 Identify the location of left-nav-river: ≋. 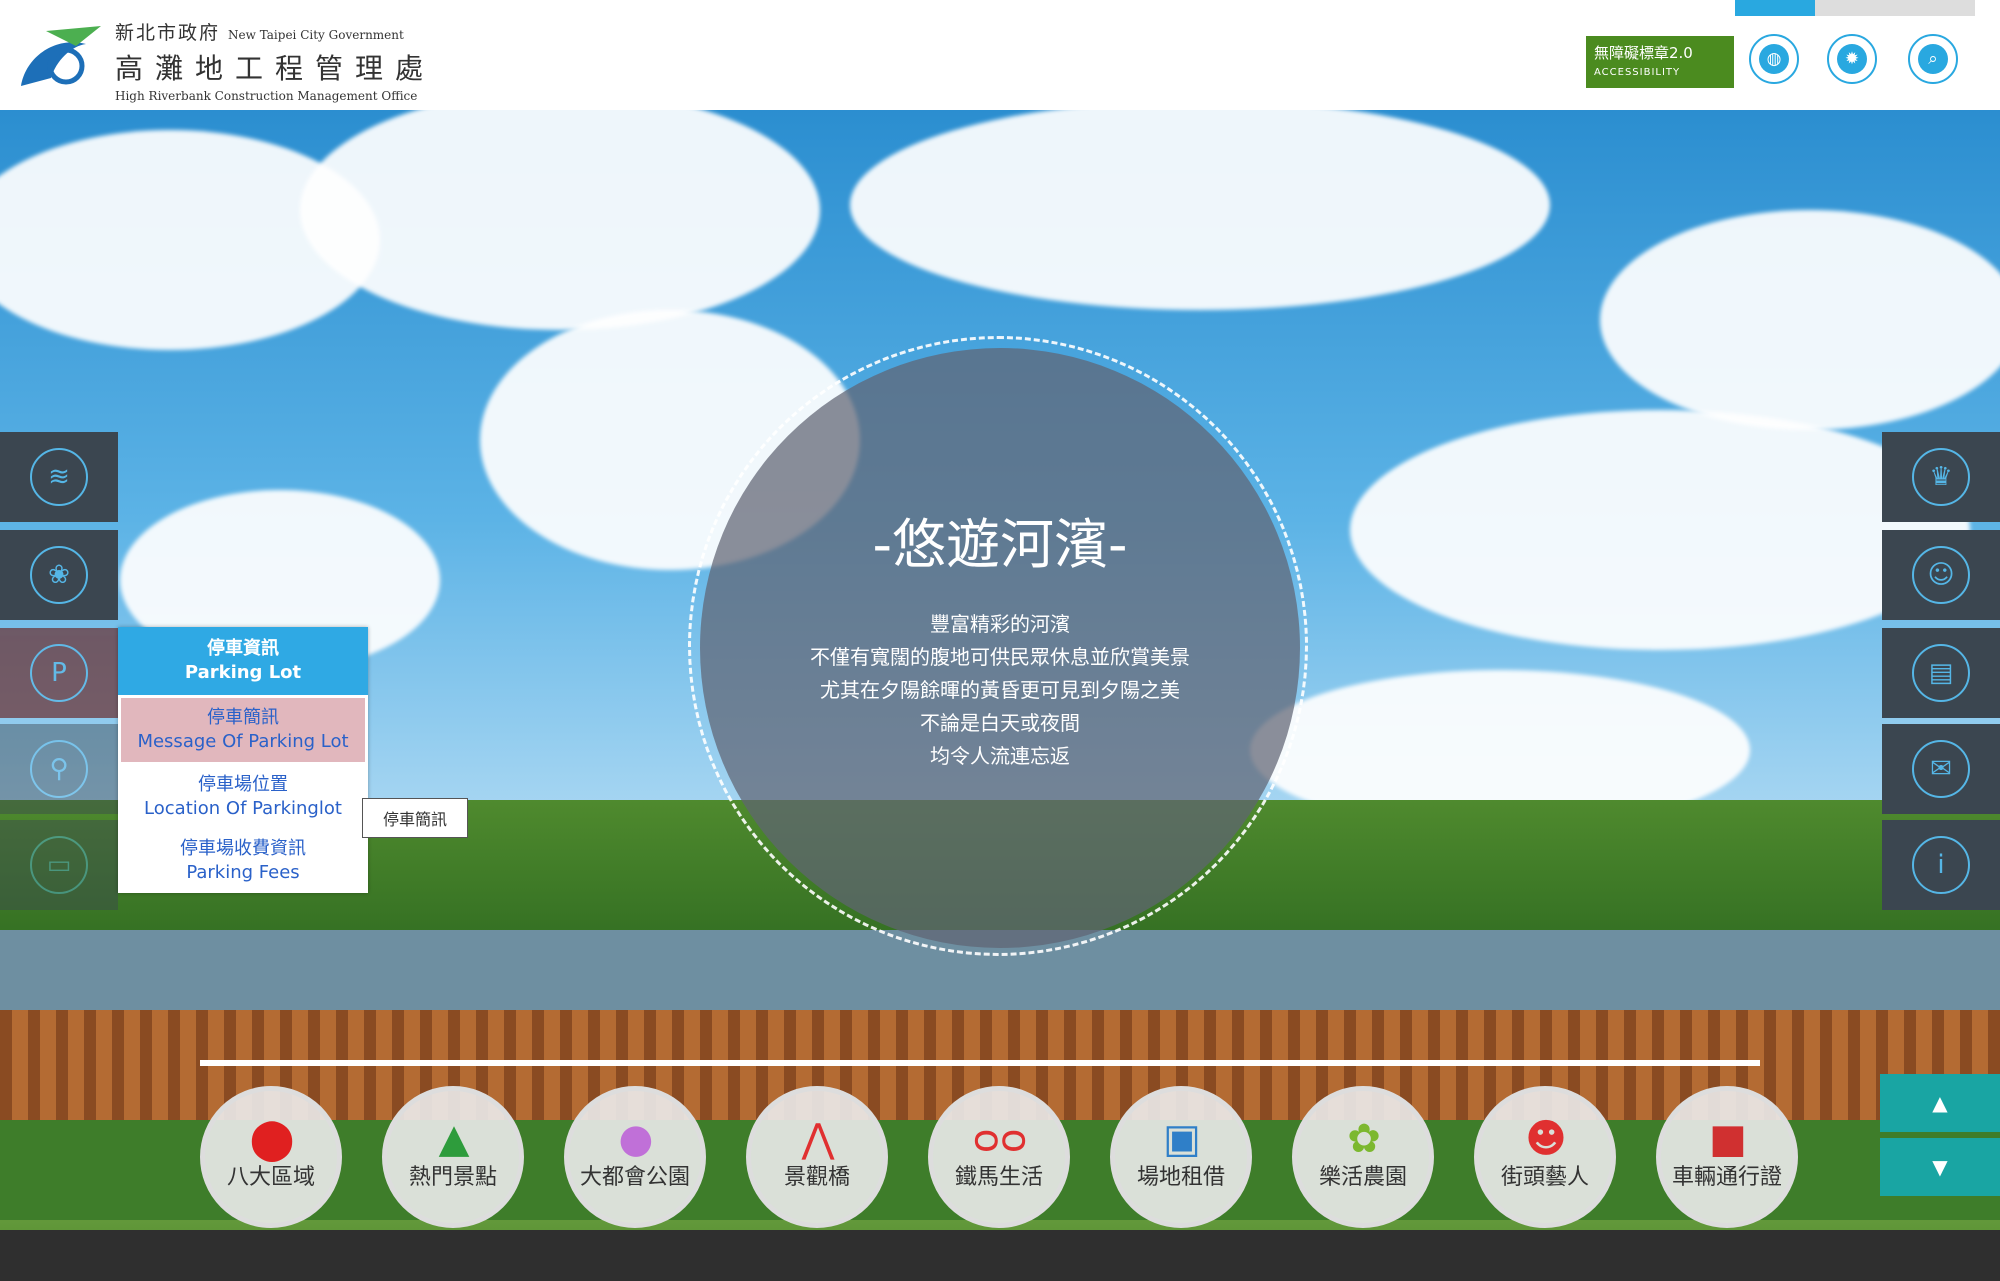
(59, 477).